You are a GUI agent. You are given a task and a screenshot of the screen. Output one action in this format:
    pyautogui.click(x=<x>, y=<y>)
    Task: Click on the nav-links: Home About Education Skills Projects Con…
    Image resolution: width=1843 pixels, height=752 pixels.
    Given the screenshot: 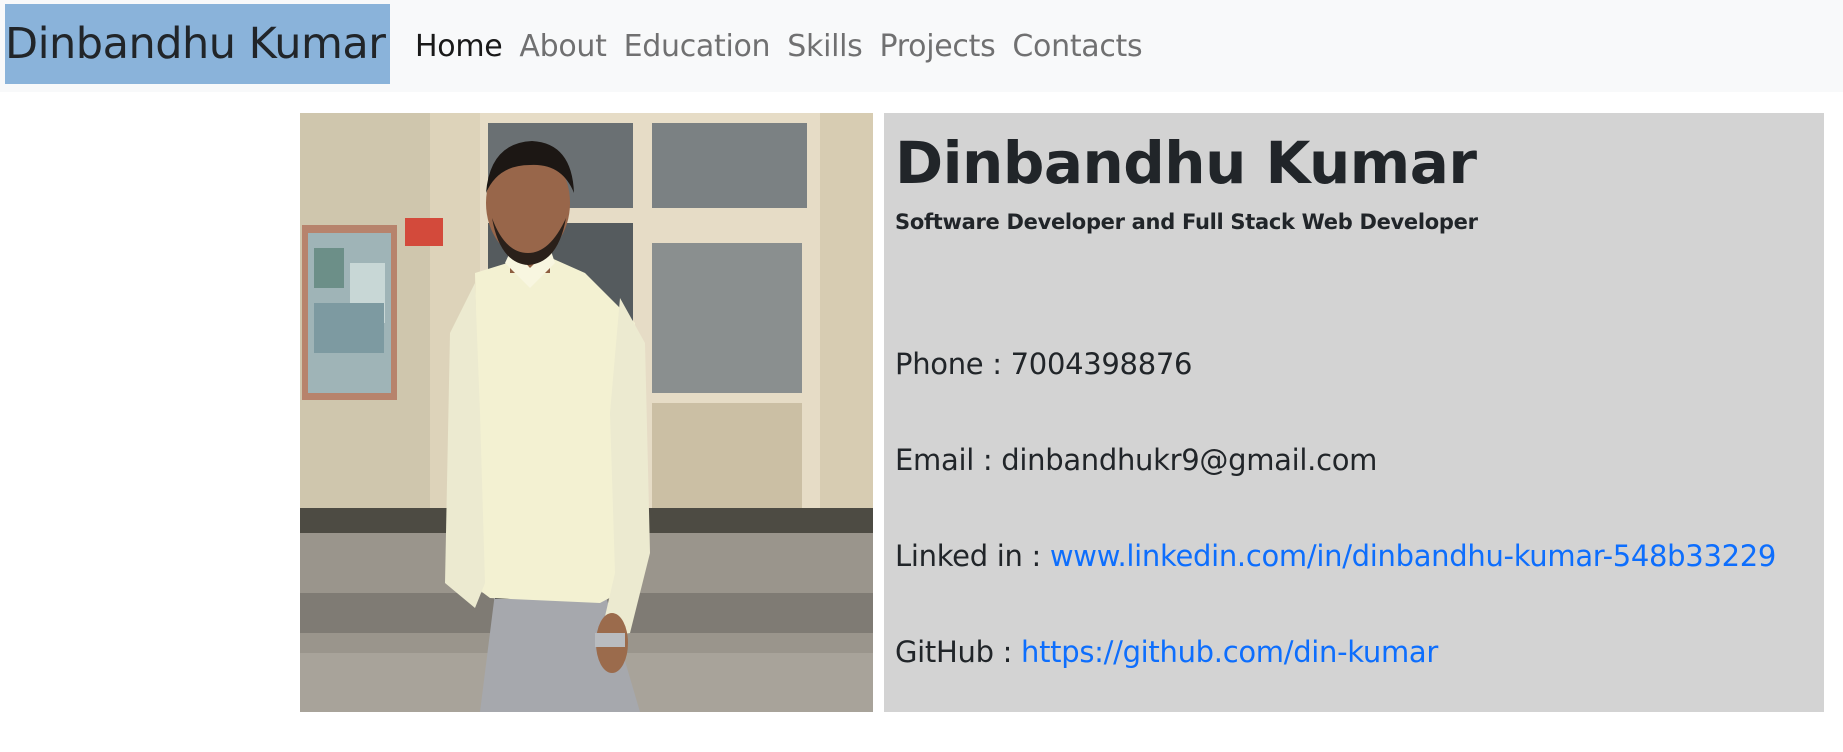 What is the action you would take?
    pyautogui.click(x=787, y=46)
    